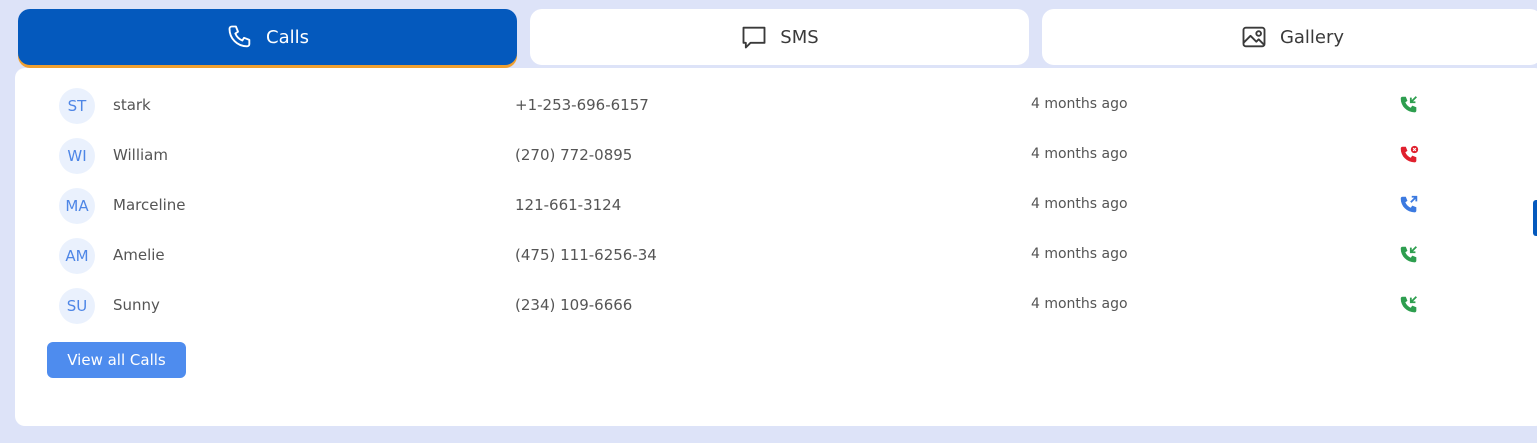  I want to click on outgoing-call-icon, so click(1410, 206).